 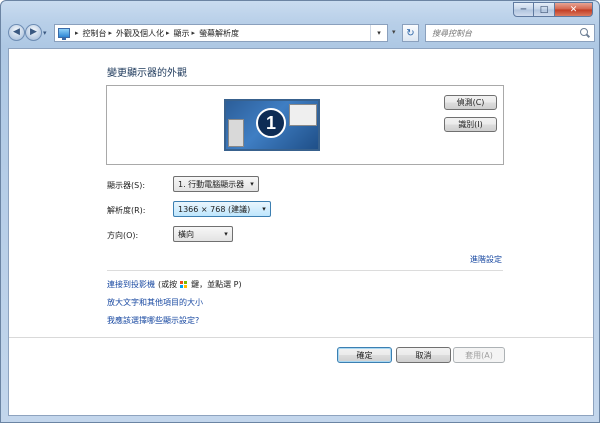 I want to click on display-select-value: 1. 行動電腦顯示器, so click(x=211, y=184).